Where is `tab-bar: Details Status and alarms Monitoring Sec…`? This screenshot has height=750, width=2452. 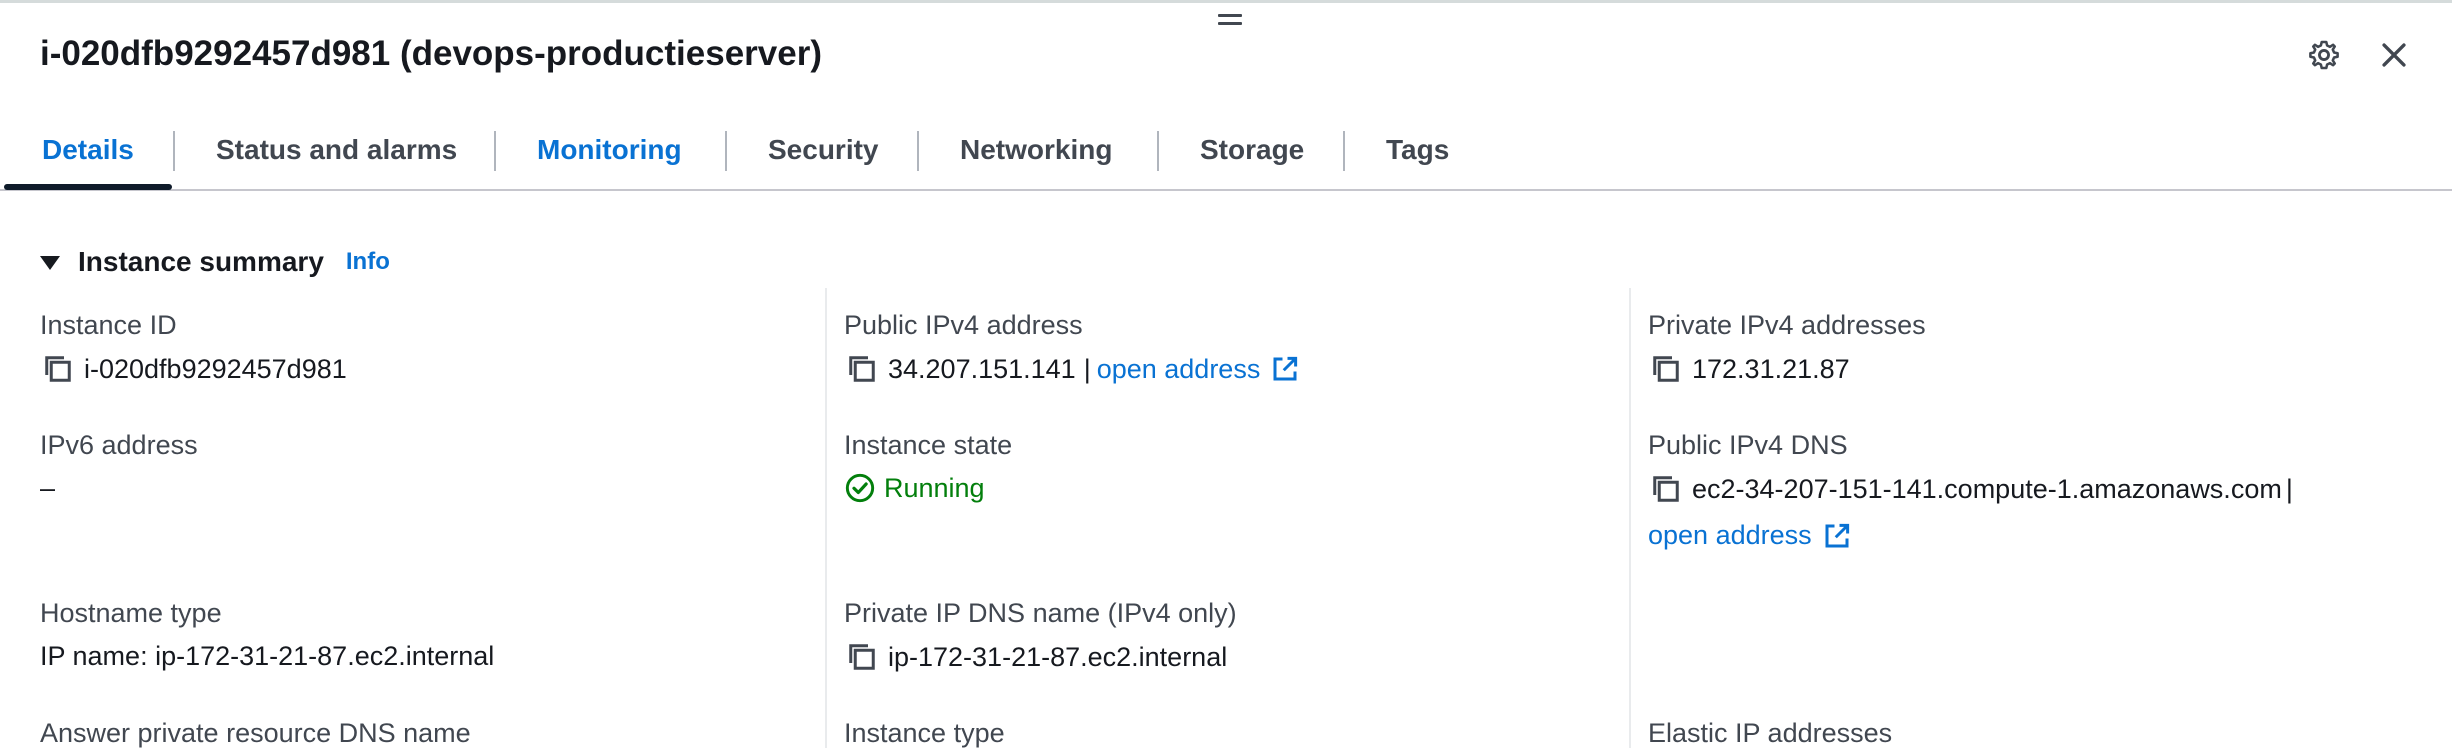 tab-bar: Details Status and alarms Monitoring Sec… is located at coordinates (1226, 158).